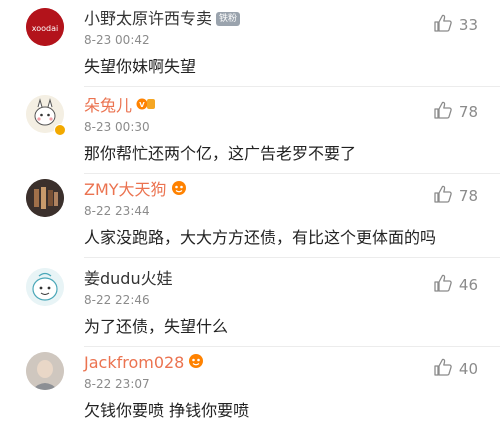  I want to click on like-button: 46, so click(455, 285).